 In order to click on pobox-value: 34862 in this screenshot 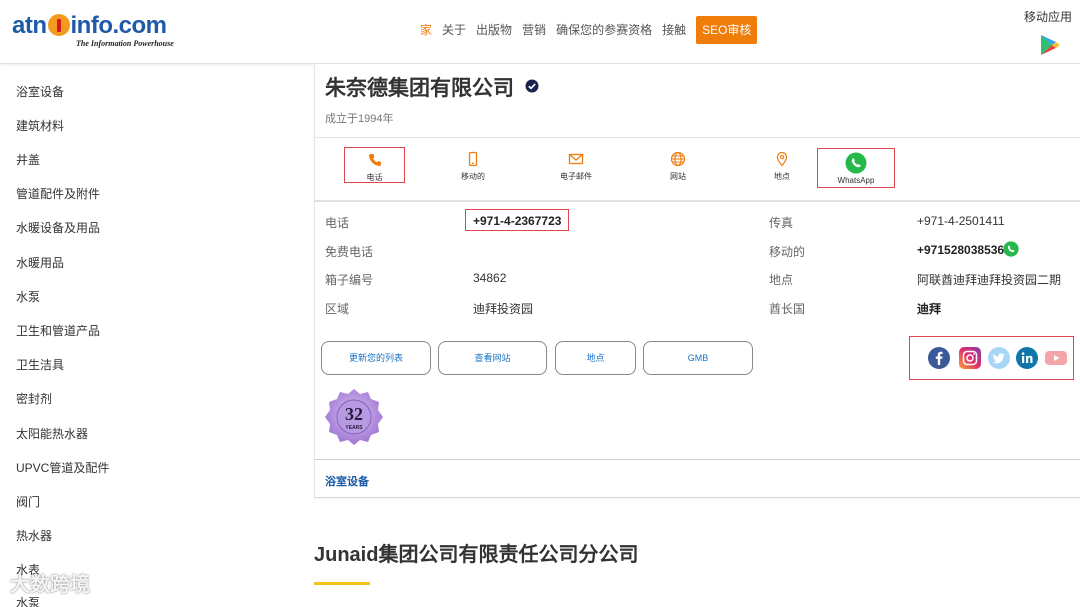, I will do `click(490, 278)`.